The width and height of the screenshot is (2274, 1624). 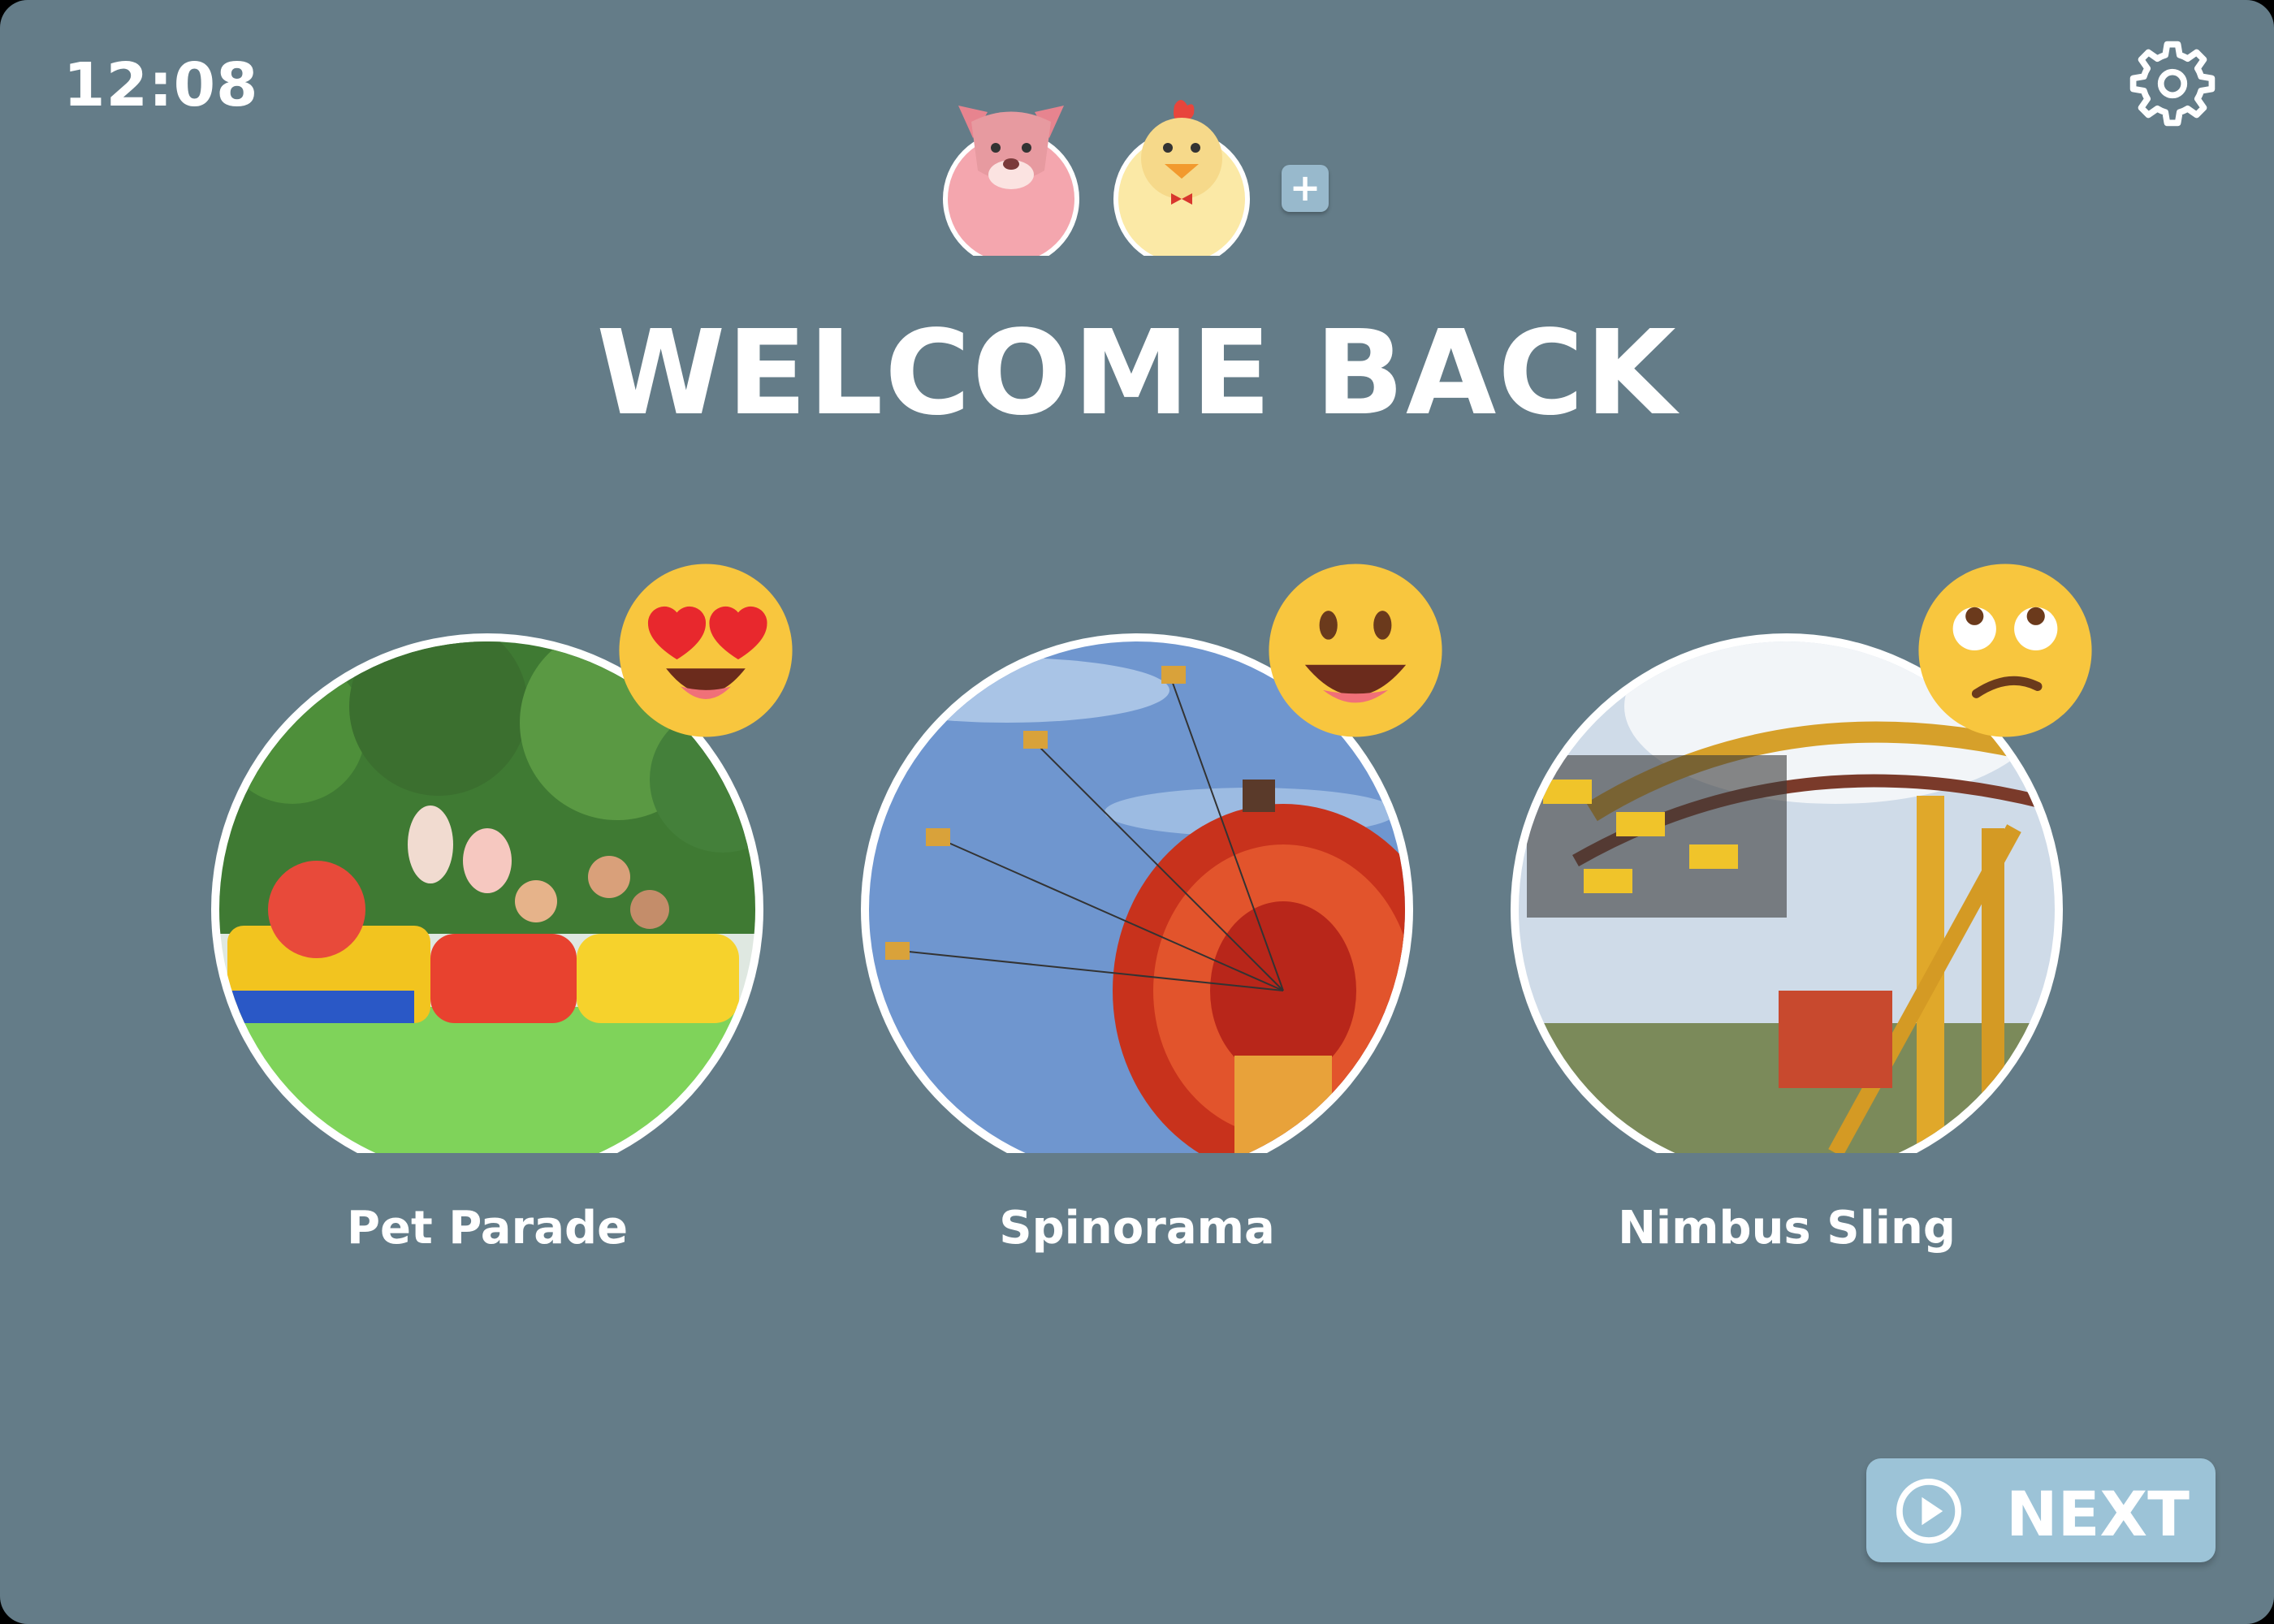 I want to click on page-title: WELCOME BACK, so click(x=1137, y=373).